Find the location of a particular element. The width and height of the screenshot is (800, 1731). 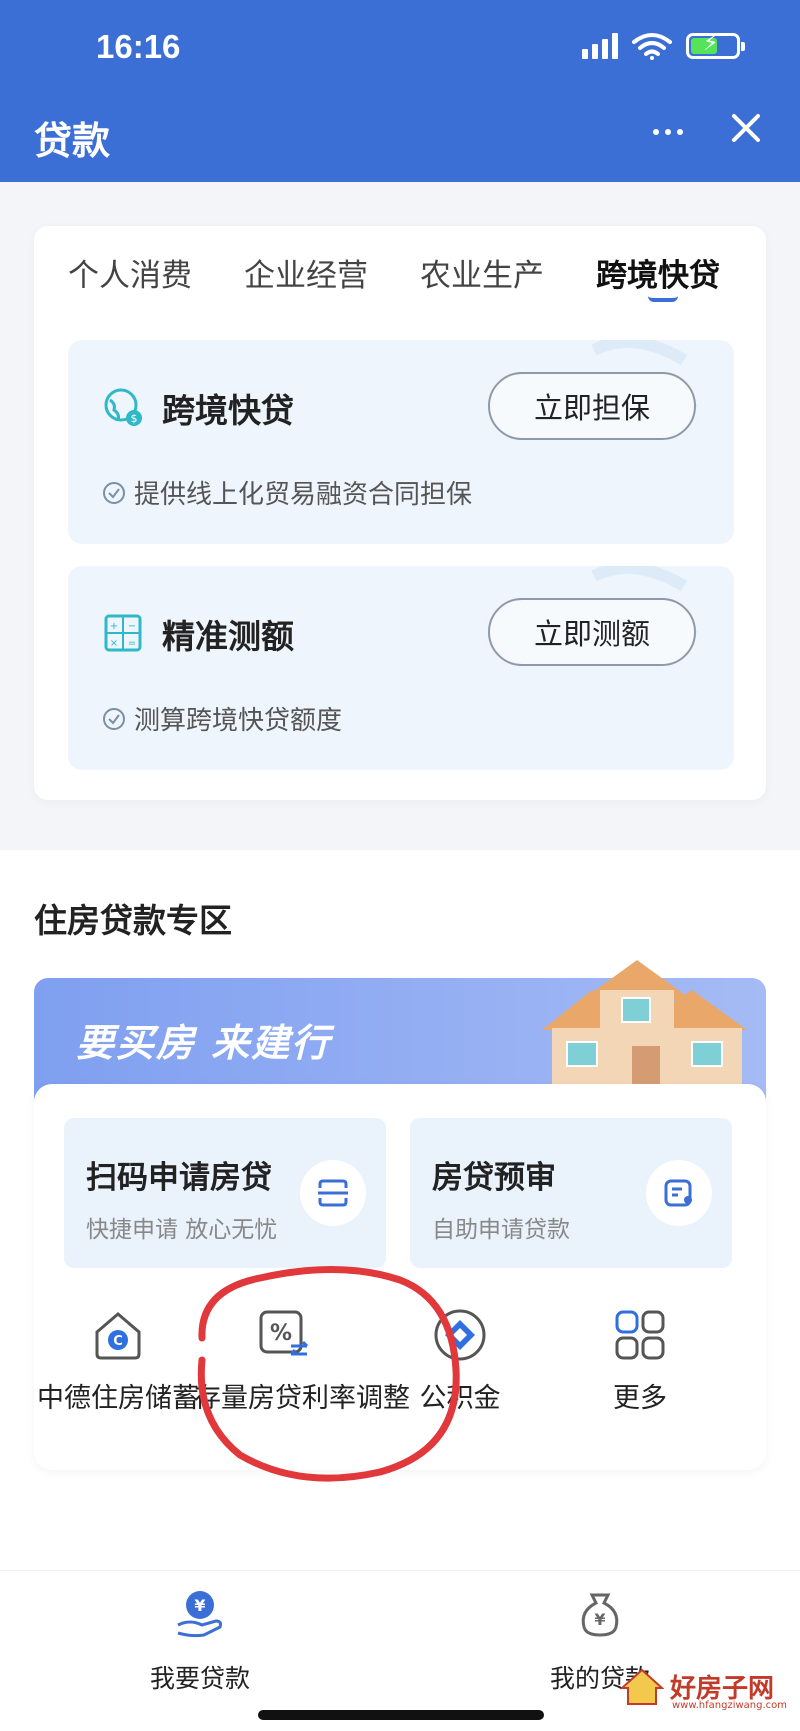

mortgage-precheck-card: 房贷预审 自助申请贷款 is located at coordinates (571, 1193).